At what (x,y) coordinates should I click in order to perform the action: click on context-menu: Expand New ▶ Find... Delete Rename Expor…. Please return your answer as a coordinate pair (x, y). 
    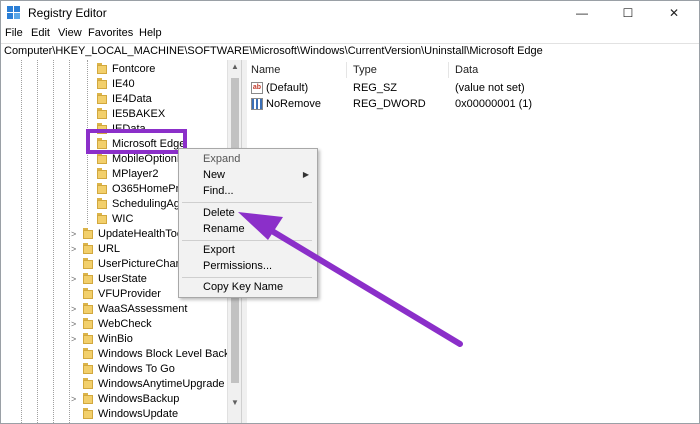
    Looking at the image, I should click on (248, 223).